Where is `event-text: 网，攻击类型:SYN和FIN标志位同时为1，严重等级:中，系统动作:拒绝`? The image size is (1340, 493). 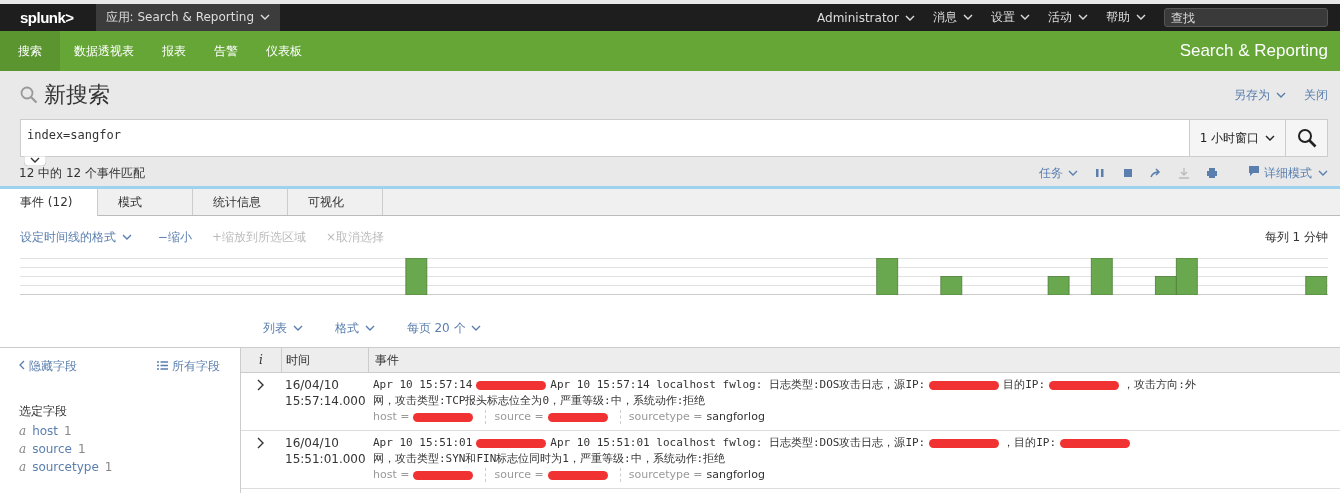 event-text: 网，攻击类型:SYN和FIN标志位同时为1，严重等级:中，系统动作:拒绝 is located at coordinates (549, 458).